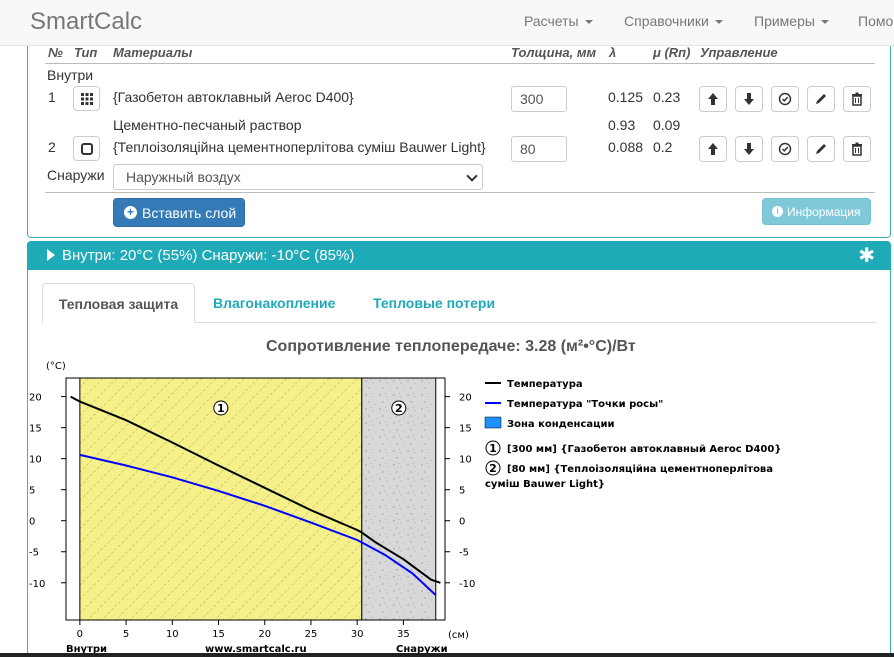 The image size is (894, 657). What do you see at coordinates (558, 21) in the screenshot?
I see `nav-calculations: Расчеты` at bounding box center [558, 21].